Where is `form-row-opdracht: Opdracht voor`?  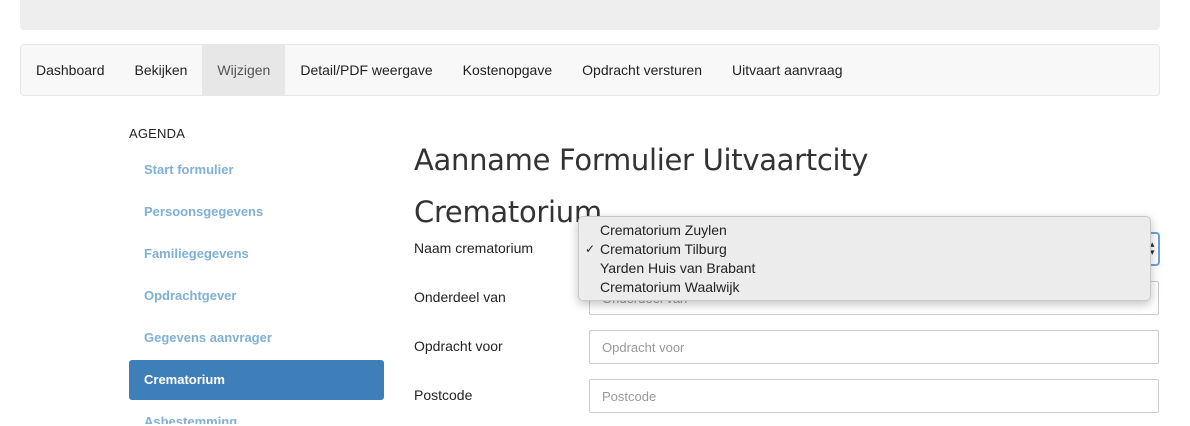 form-row-opdracht: Opdracht voor is located at coordinates (787, 347).